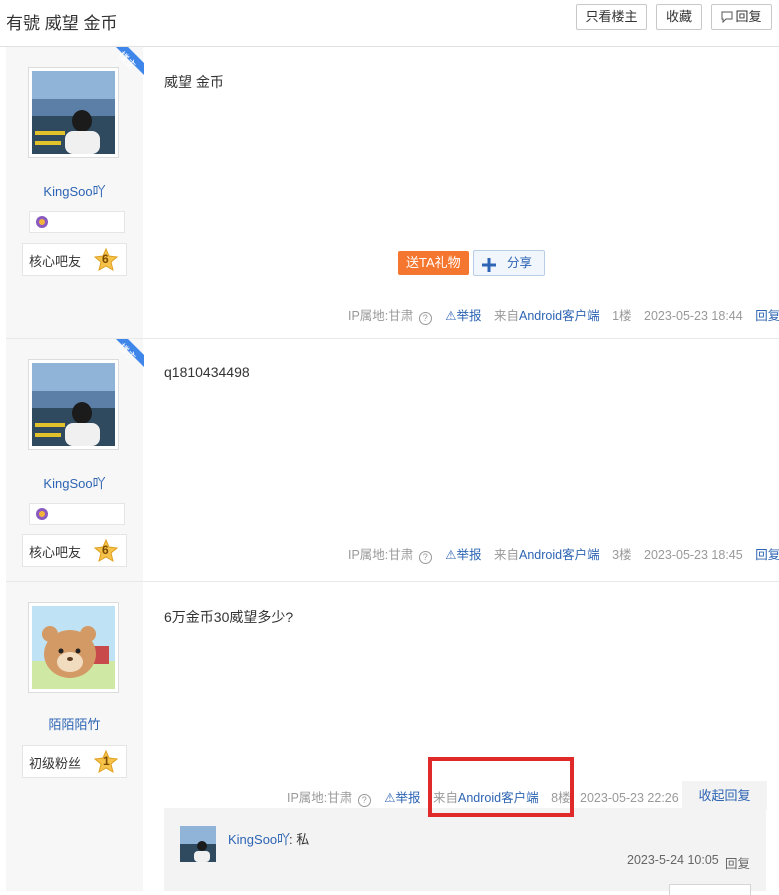  I want to click on avatar, so click(73, 647).